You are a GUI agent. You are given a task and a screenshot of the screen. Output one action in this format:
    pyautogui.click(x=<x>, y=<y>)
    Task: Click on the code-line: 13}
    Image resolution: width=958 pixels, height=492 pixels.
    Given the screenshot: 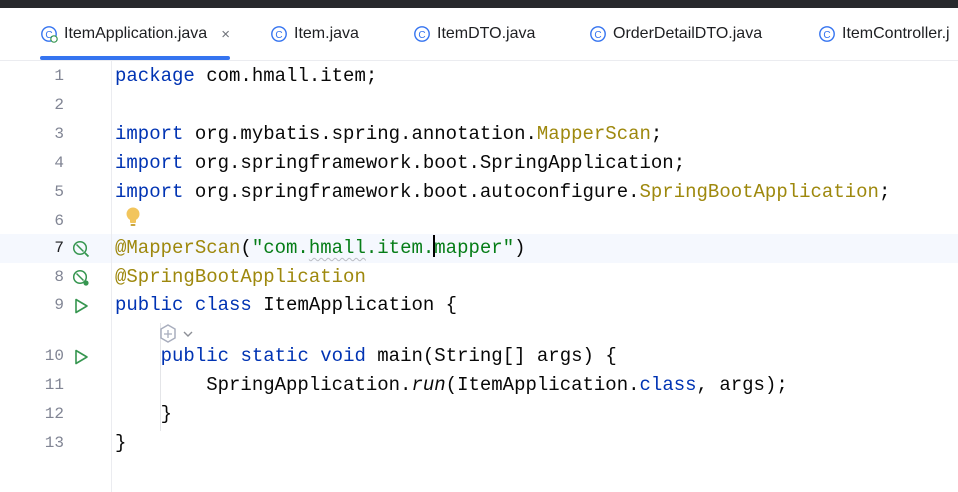 What is the action you would take?
    pyautogui.click(x=479, y=443)
    